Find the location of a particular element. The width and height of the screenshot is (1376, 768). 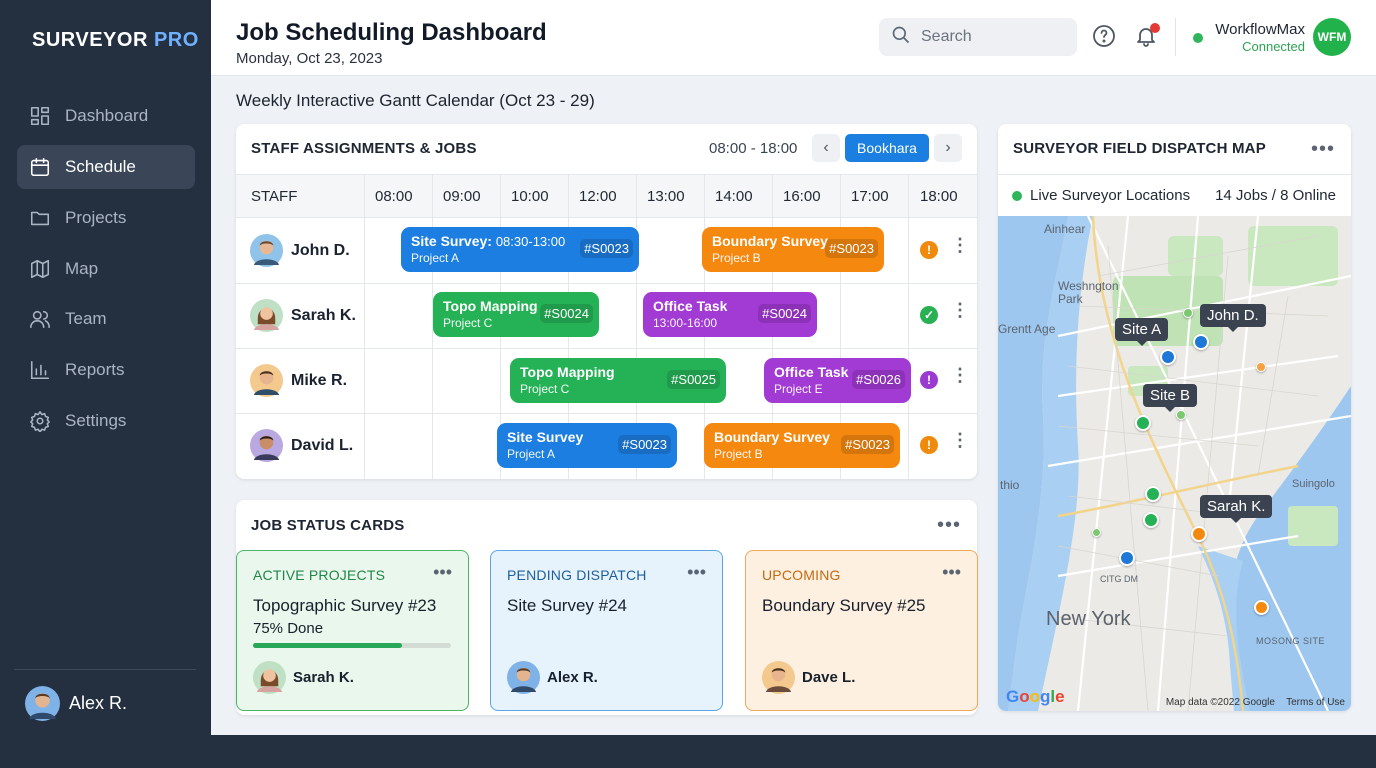

sidebar-item-label: Dashboard is located at coordinates (107, 115).